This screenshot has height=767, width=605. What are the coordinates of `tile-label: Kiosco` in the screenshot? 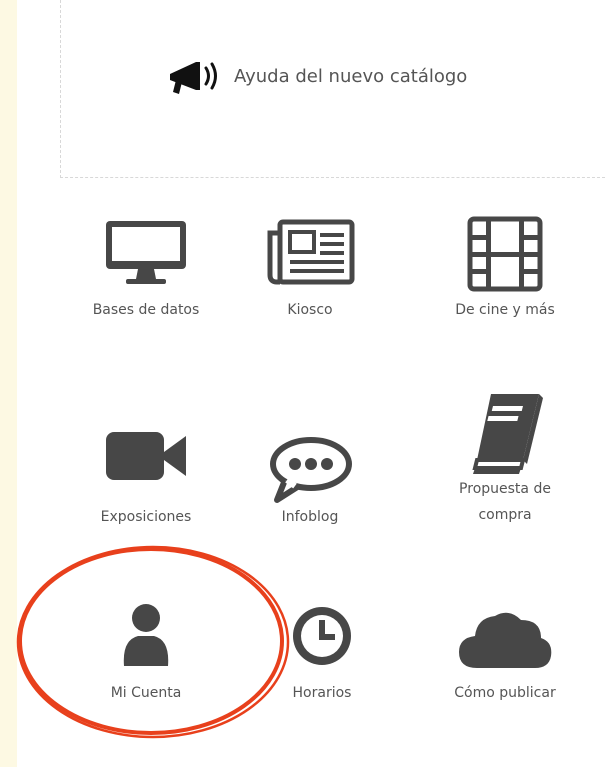 It's located at (310, 310).